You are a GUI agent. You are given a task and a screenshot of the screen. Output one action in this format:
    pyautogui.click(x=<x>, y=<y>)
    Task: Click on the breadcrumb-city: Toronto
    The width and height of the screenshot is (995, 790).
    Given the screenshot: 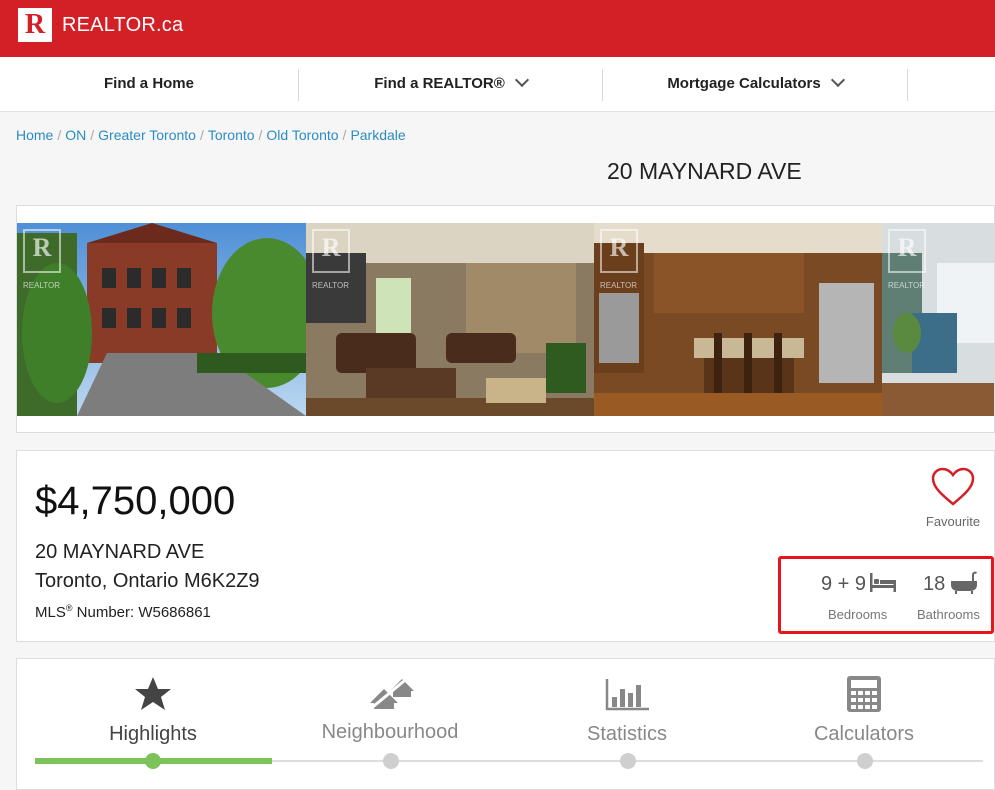 What is the action you would take?
    pyautogui.click(x=231, y=135)
    